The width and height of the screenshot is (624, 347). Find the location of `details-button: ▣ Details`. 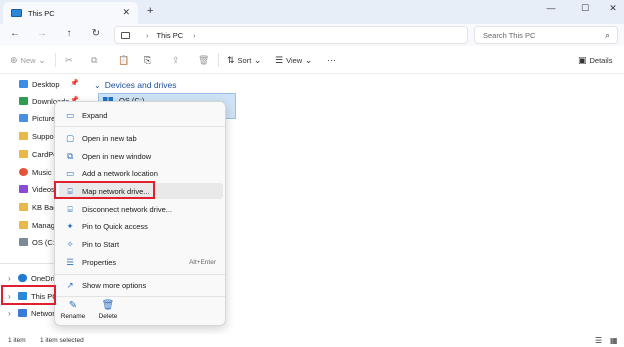

details-button: ▣ Details is located at coordinates (595, 60).